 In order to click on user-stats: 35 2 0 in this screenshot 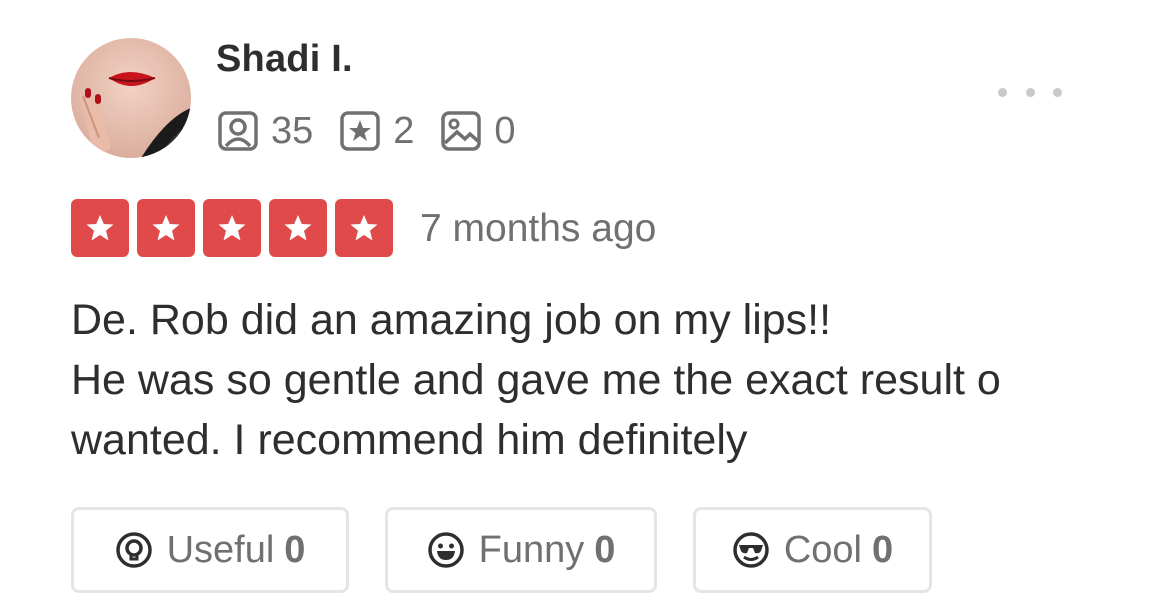, I will do `click(379, 131)`.